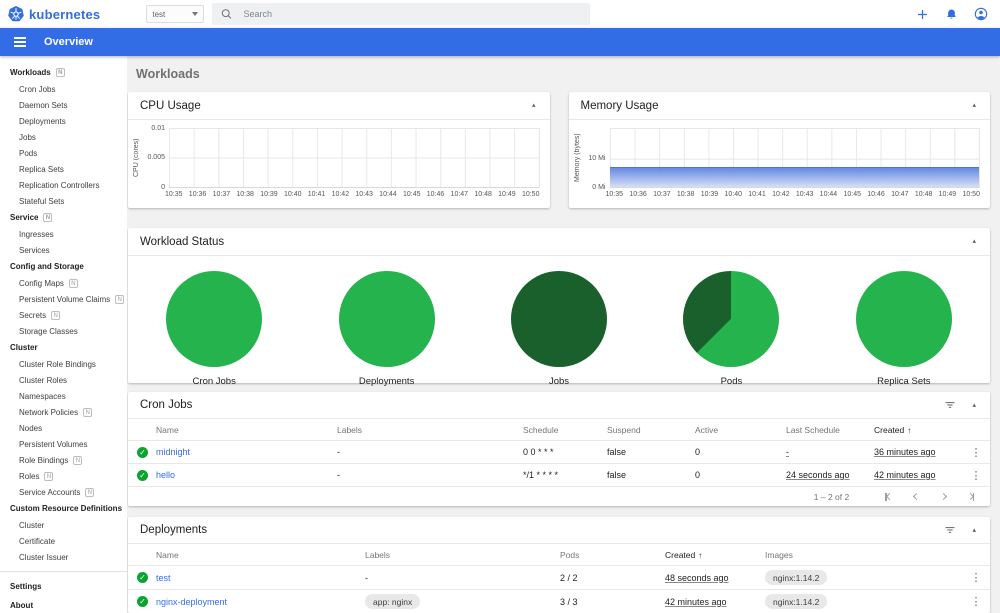 Image resolution: width=1000 pixels, height=613 pixels. What do you see at coordinates (63, 105) in the screenshot?
I see `sidebar-item-daemon-sets: Daemon Sets` at bounding box center [63, 105].